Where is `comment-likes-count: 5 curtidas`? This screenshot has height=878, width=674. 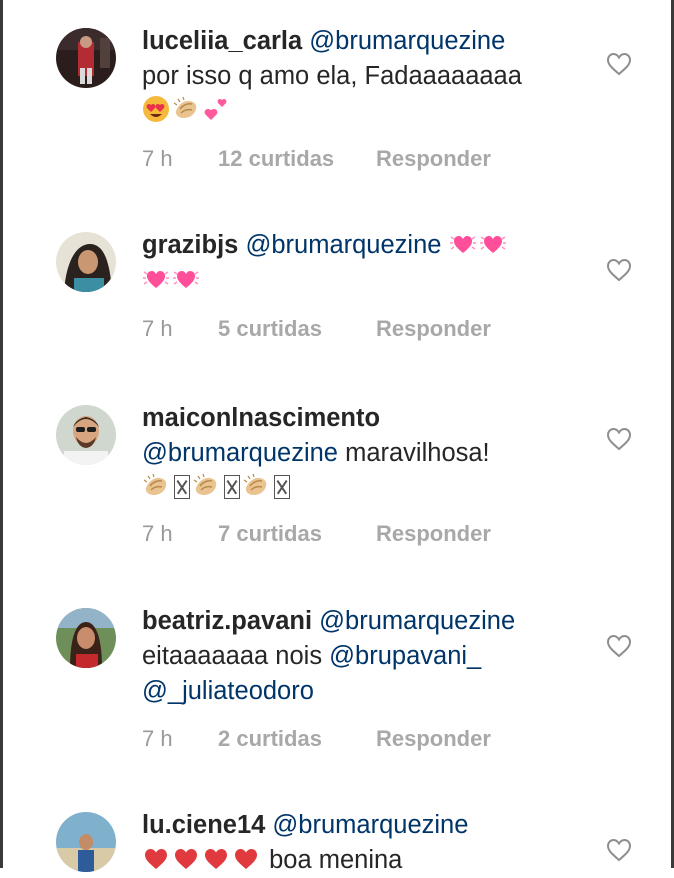 comment-likes-count: 5 curtidas is located at coordinates (297, 329).